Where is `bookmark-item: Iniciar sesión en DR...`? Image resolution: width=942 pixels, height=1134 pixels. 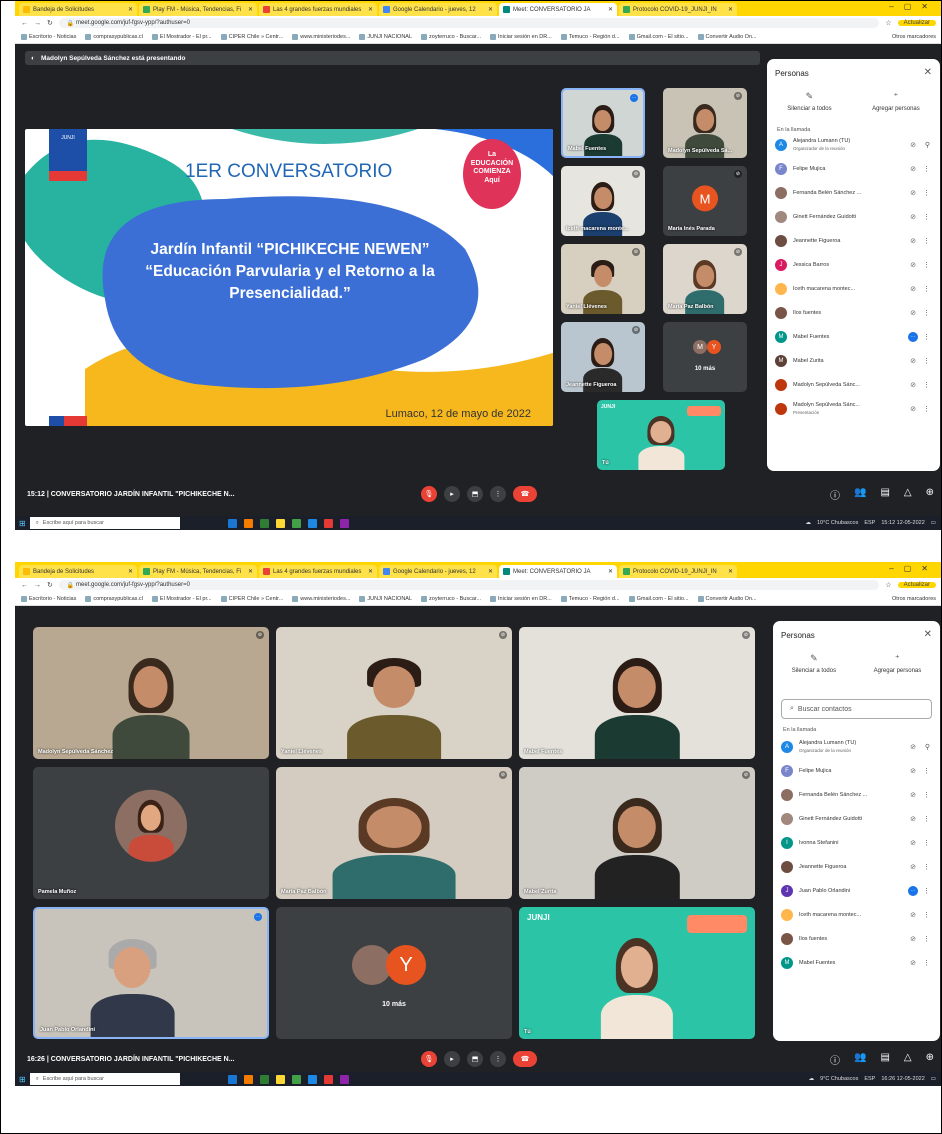 bookmark-item: Iniciar sesión en DR... is located at coordinates (521, 36).